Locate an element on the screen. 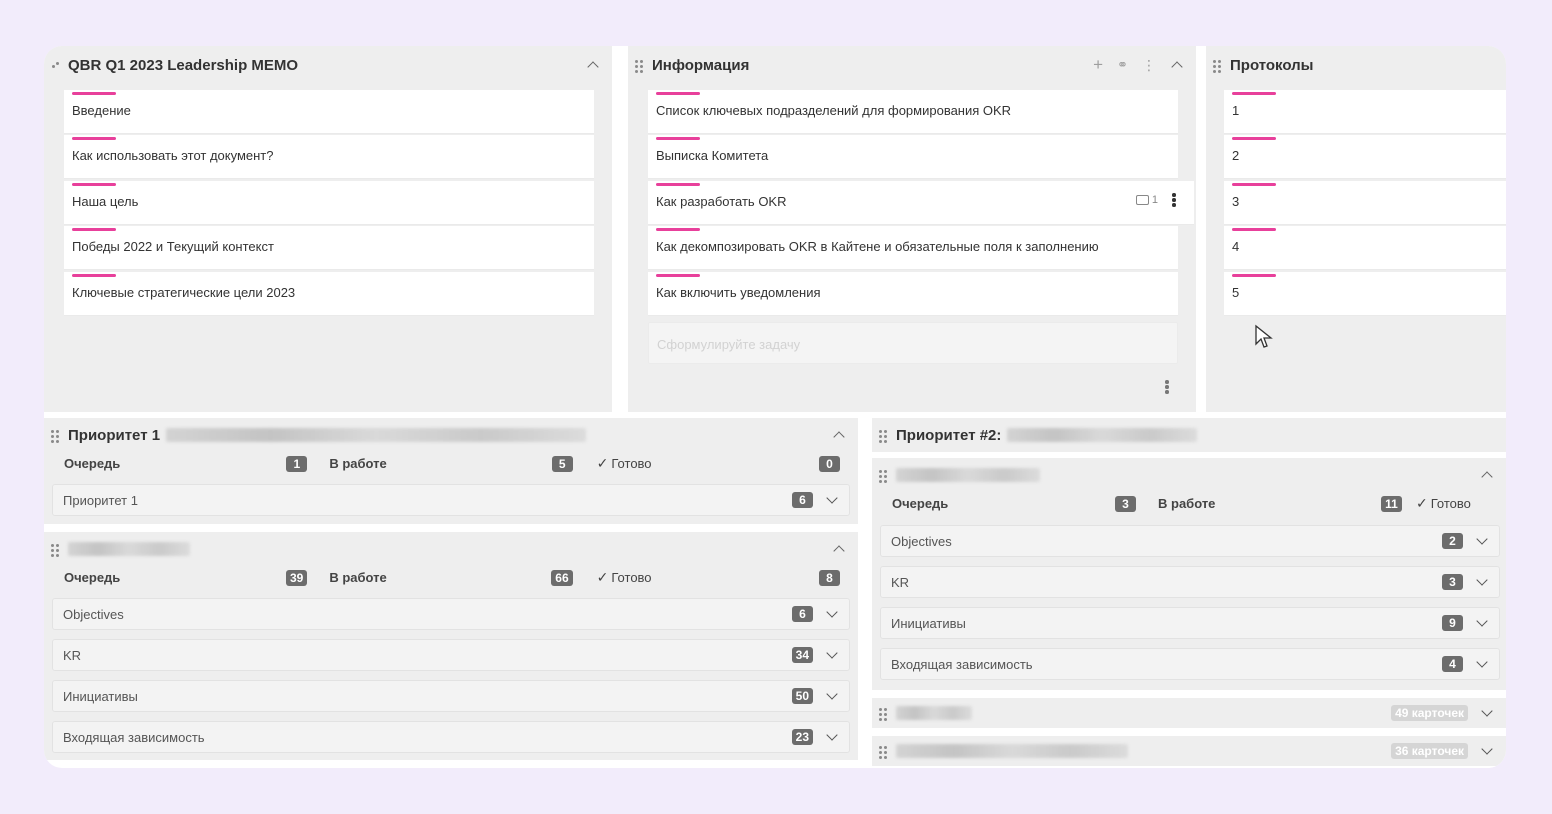 This screenshot has width=1552, height=814. column-name: Готово is located at coordinates (1450, 503).